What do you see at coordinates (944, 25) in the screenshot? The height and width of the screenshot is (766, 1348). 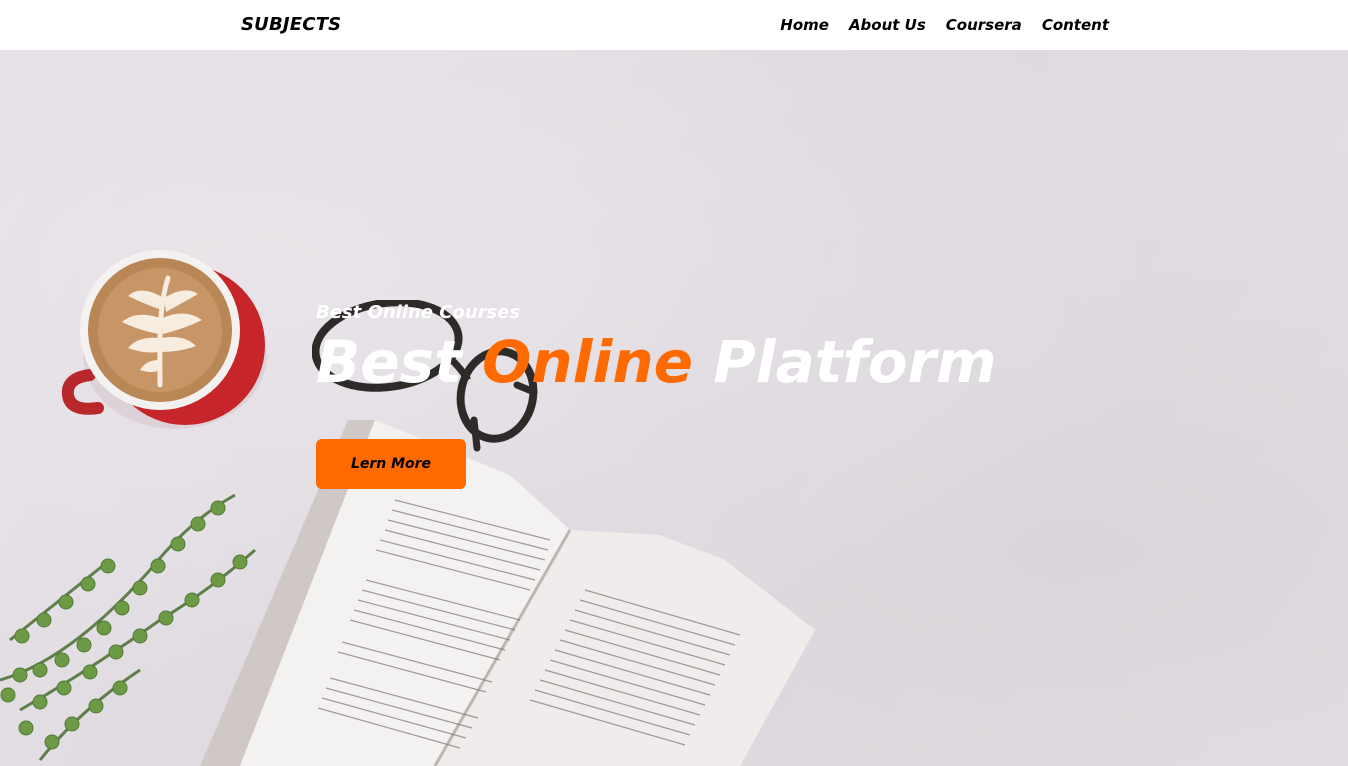 I see `nav-links: Home About Us Coursera Content` at bounding box center [944, 25].